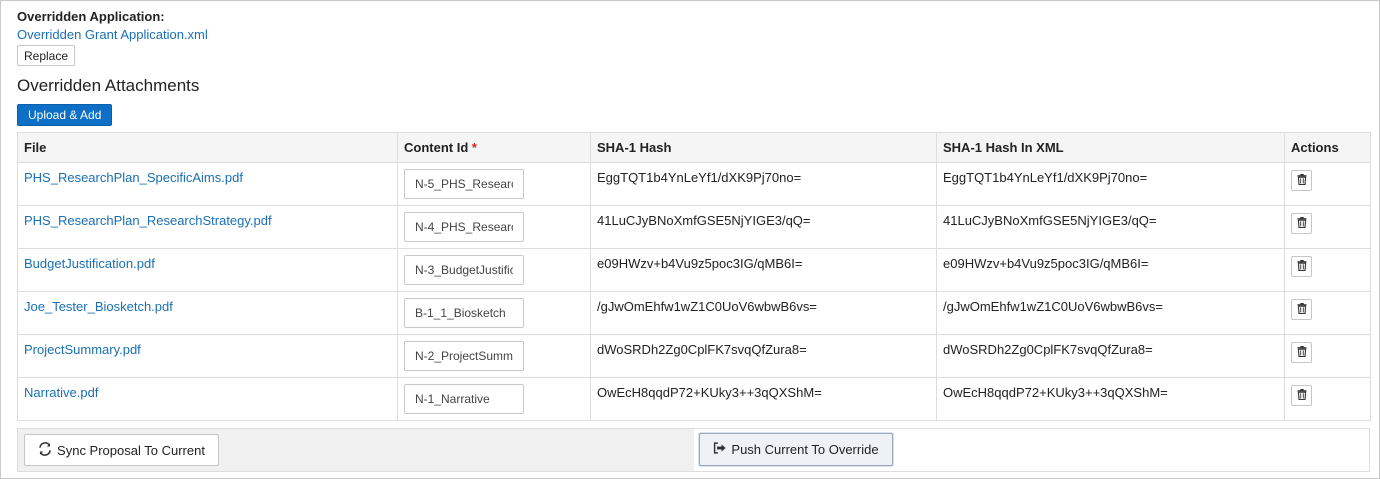 The image size is (1380, 479). What do you see at coordinates (474, 147) in the screenshot?
I see `required-marker: *` at bounding box center [474, 147].